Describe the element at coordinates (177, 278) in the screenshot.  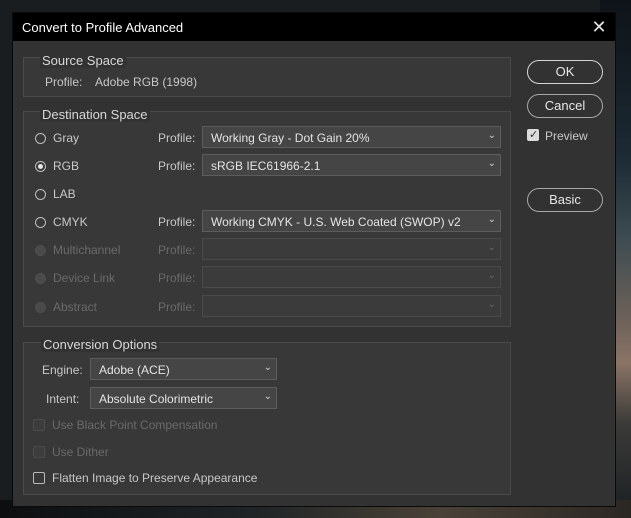
I see `profile-label-device-link: Profile:` at that location.